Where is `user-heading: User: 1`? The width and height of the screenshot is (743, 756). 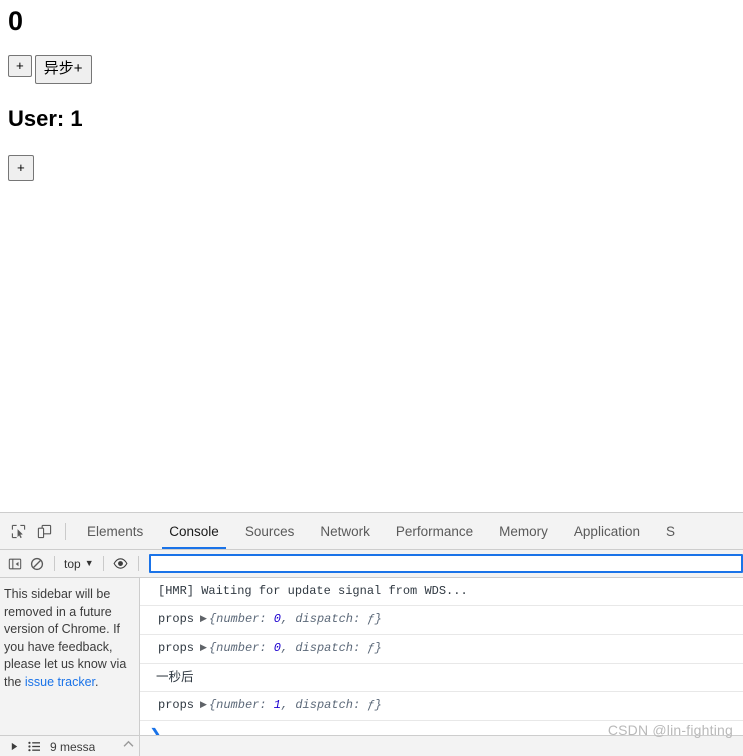 user-heading: User: 1 is located at coordinates (45, 118).